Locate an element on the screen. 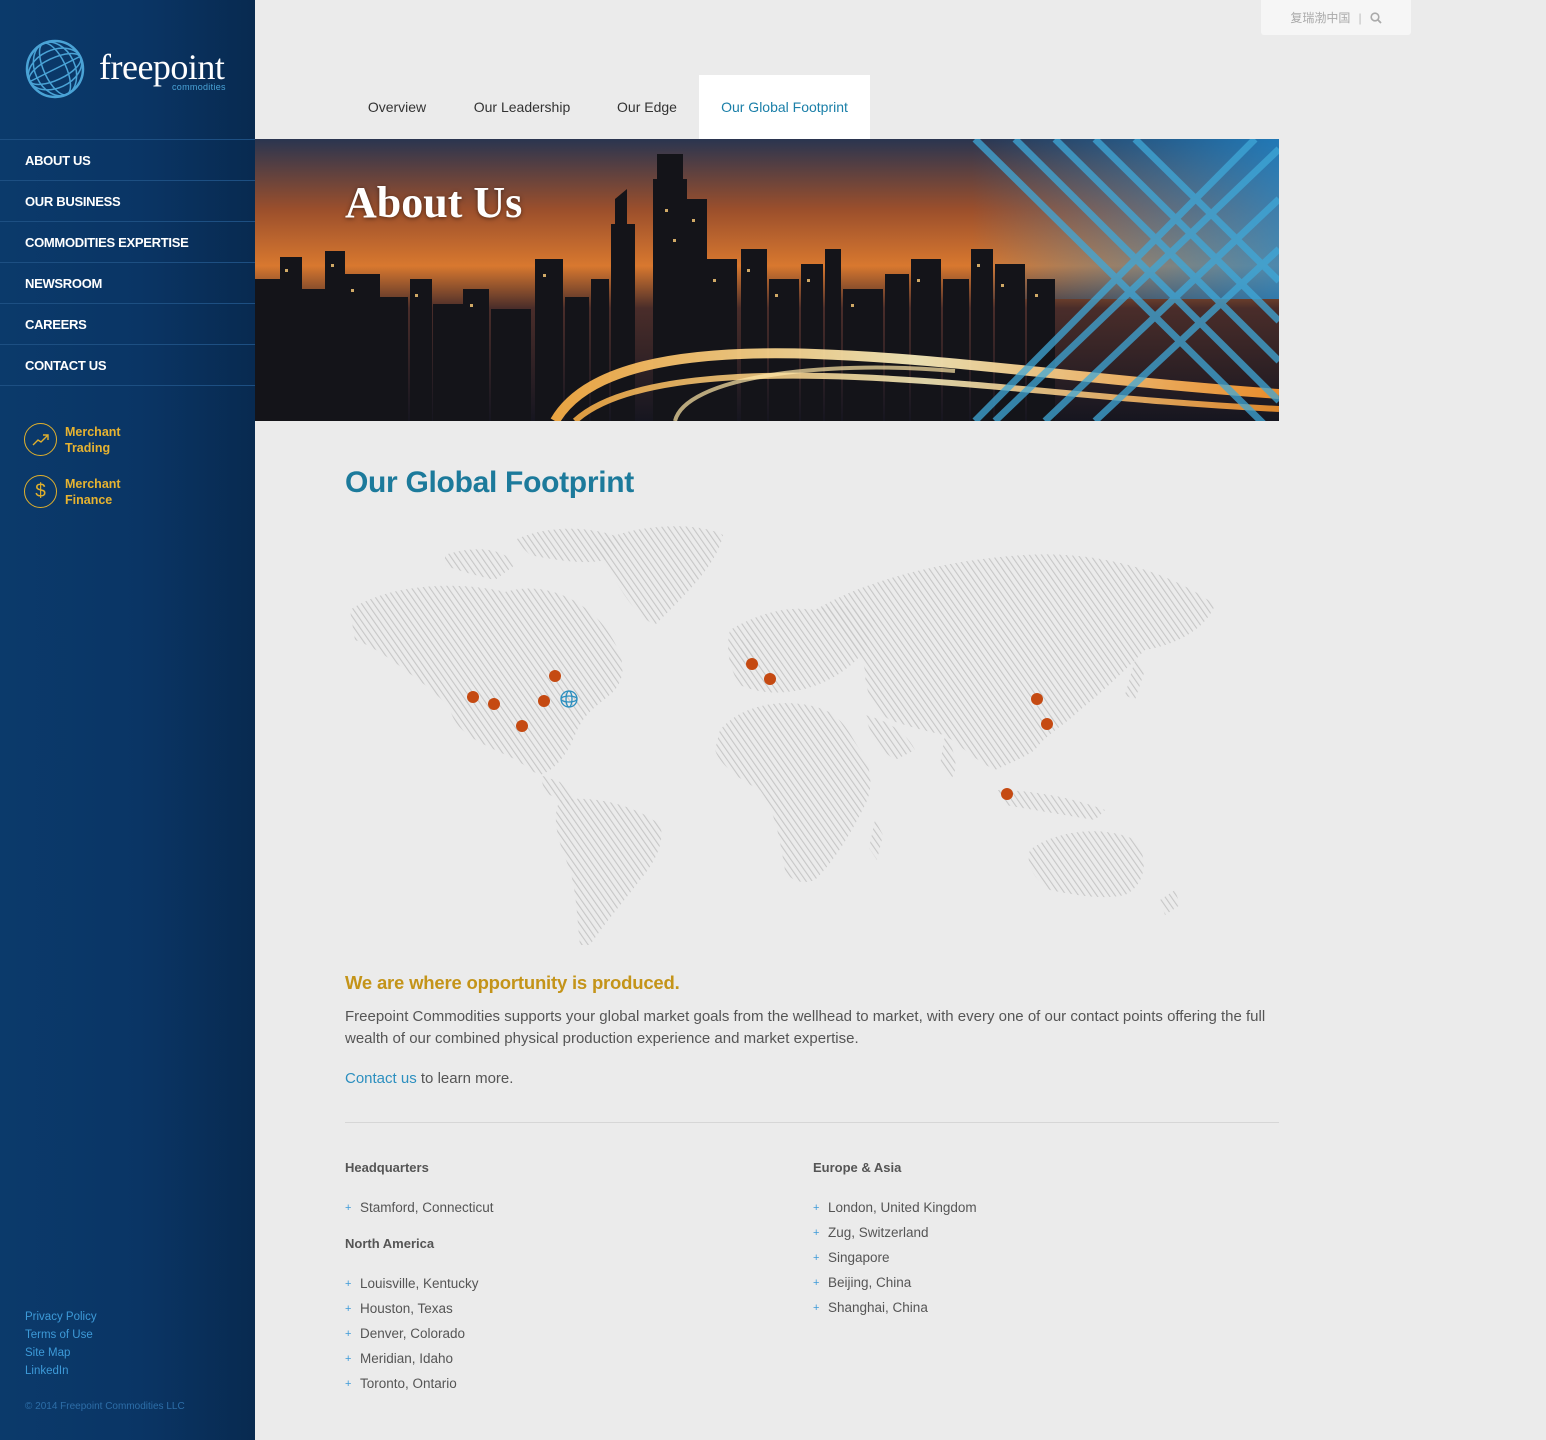  language-link: 复瑞渤中国 is located at coordinates (1320, 17).